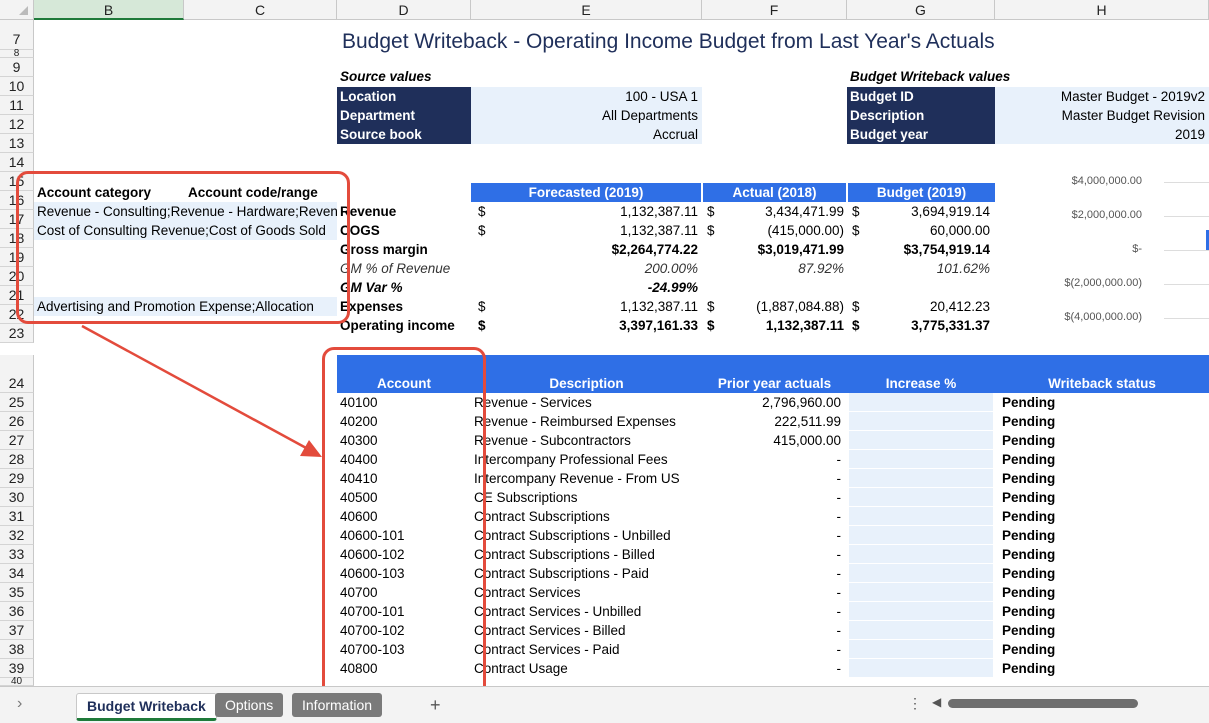 The width and height of the screenshot is (1209, 723). Describe the element at coordinates (435, 705) in the screenshot. I see `add-sheet-button: +` at that location.